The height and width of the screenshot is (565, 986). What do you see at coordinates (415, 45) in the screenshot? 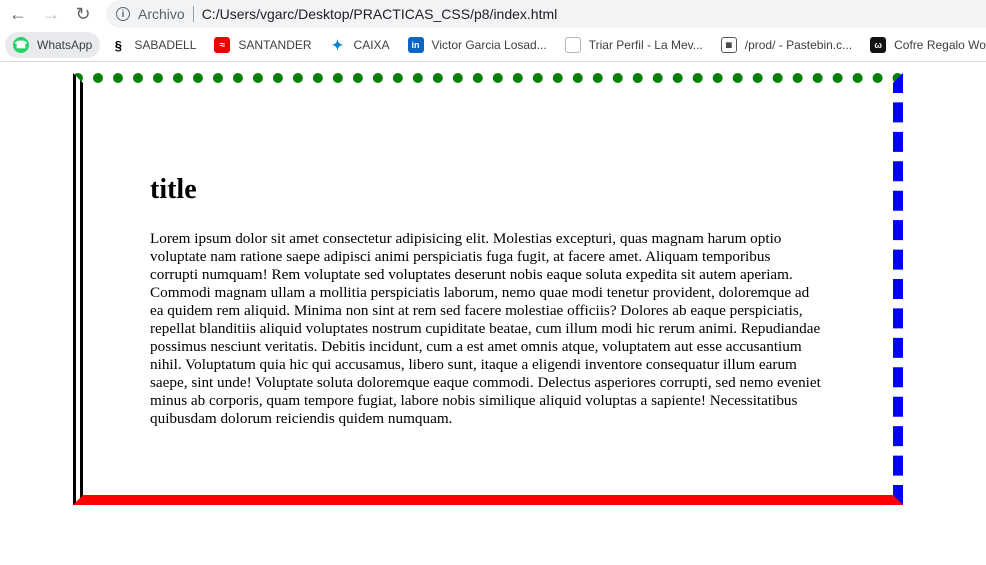
I see `linkedin-icon: in` at bounding box center [415, 45].